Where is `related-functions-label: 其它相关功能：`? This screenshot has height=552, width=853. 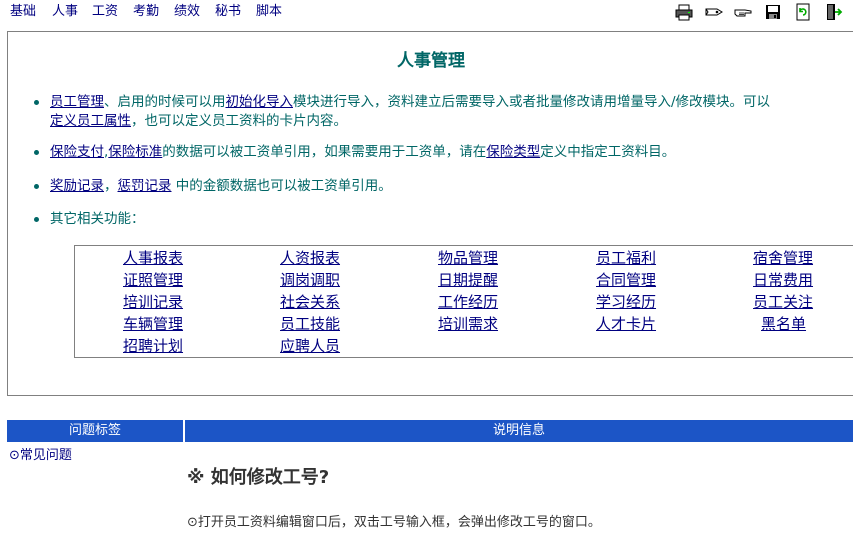
related-functions-label: 其它相关功能： is located at coordinates (97, 219).